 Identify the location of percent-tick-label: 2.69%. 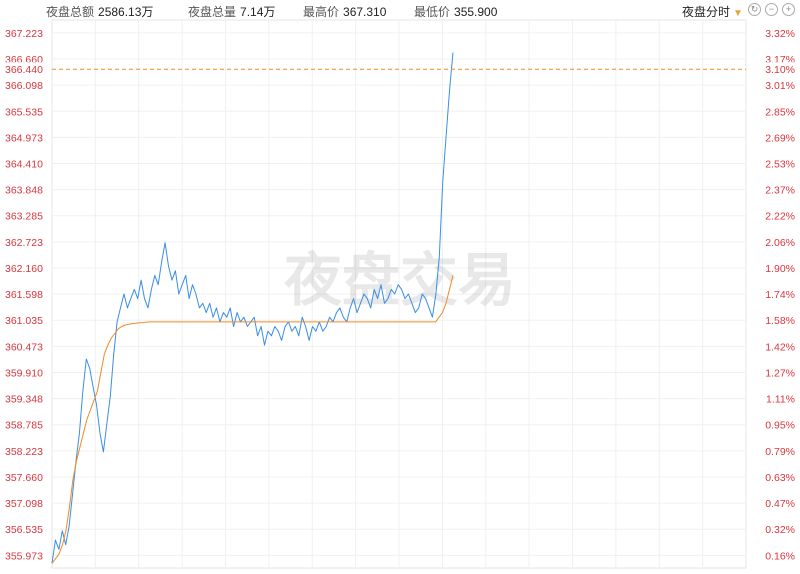
(780, 138).